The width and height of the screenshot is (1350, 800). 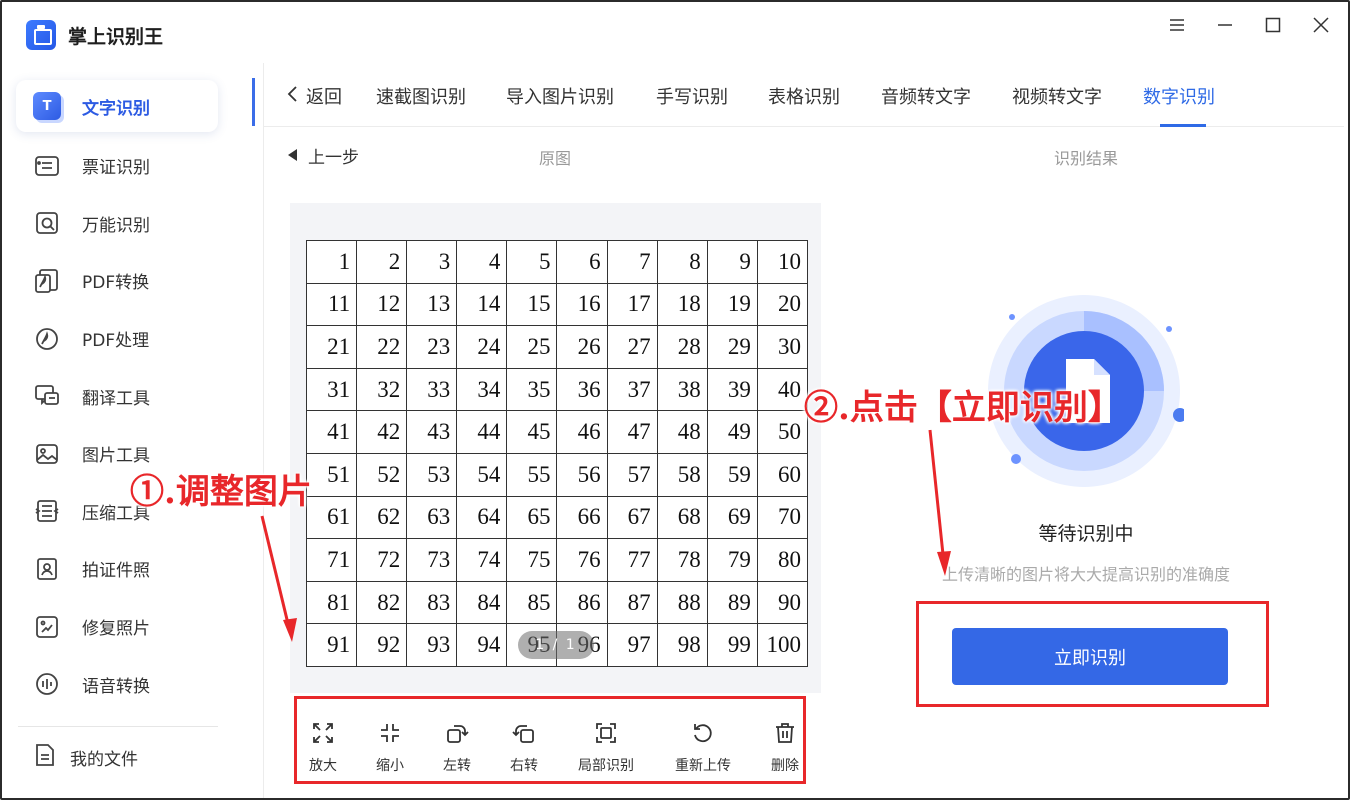 I want to click on tab-video-to-text: 视频转文字, so click(x=1057, y=96).